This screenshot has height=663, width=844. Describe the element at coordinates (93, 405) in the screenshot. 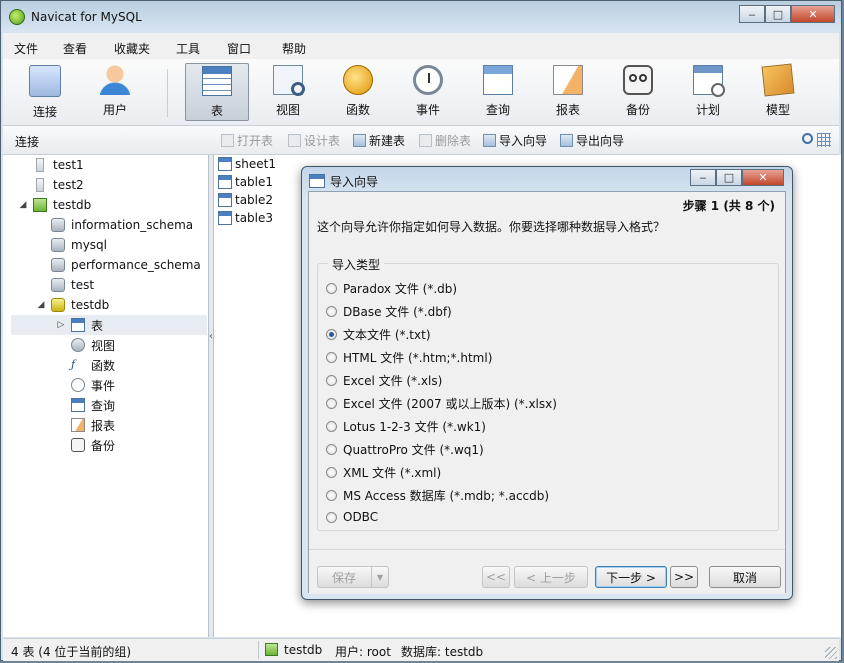

I see `tree-item-queries: 查询` at that location.